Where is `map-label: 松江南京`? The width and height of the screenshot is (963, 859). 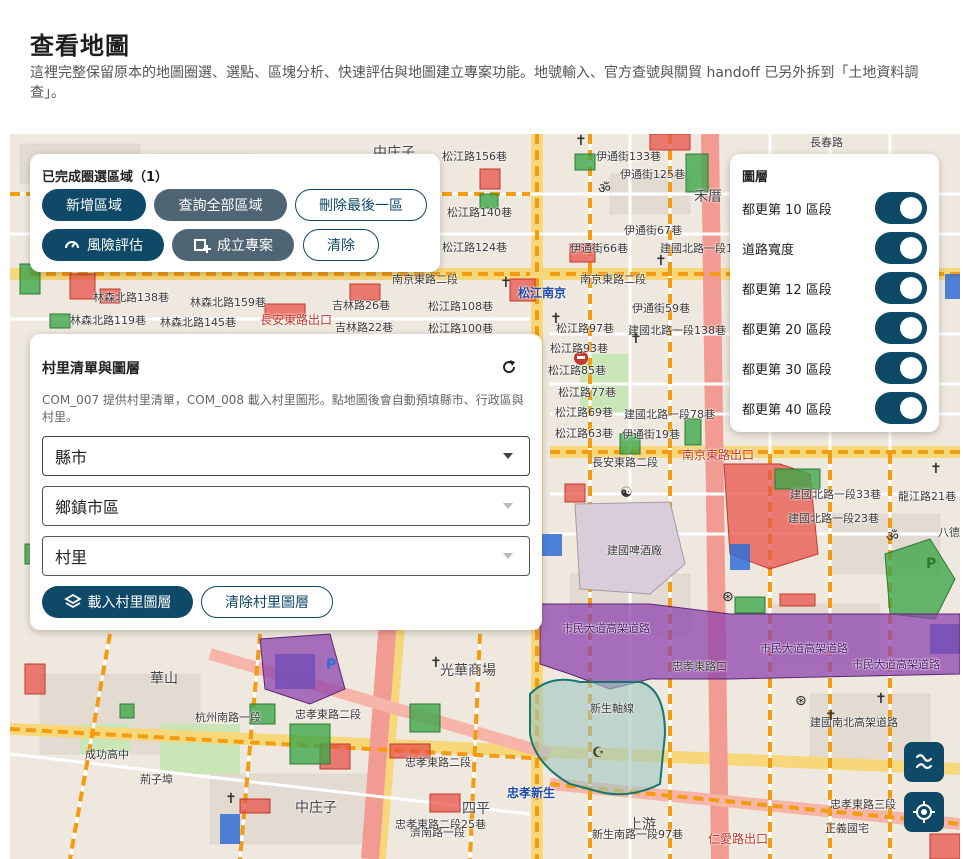
map-label: 松江南京 is located at coordinates (542, 293).